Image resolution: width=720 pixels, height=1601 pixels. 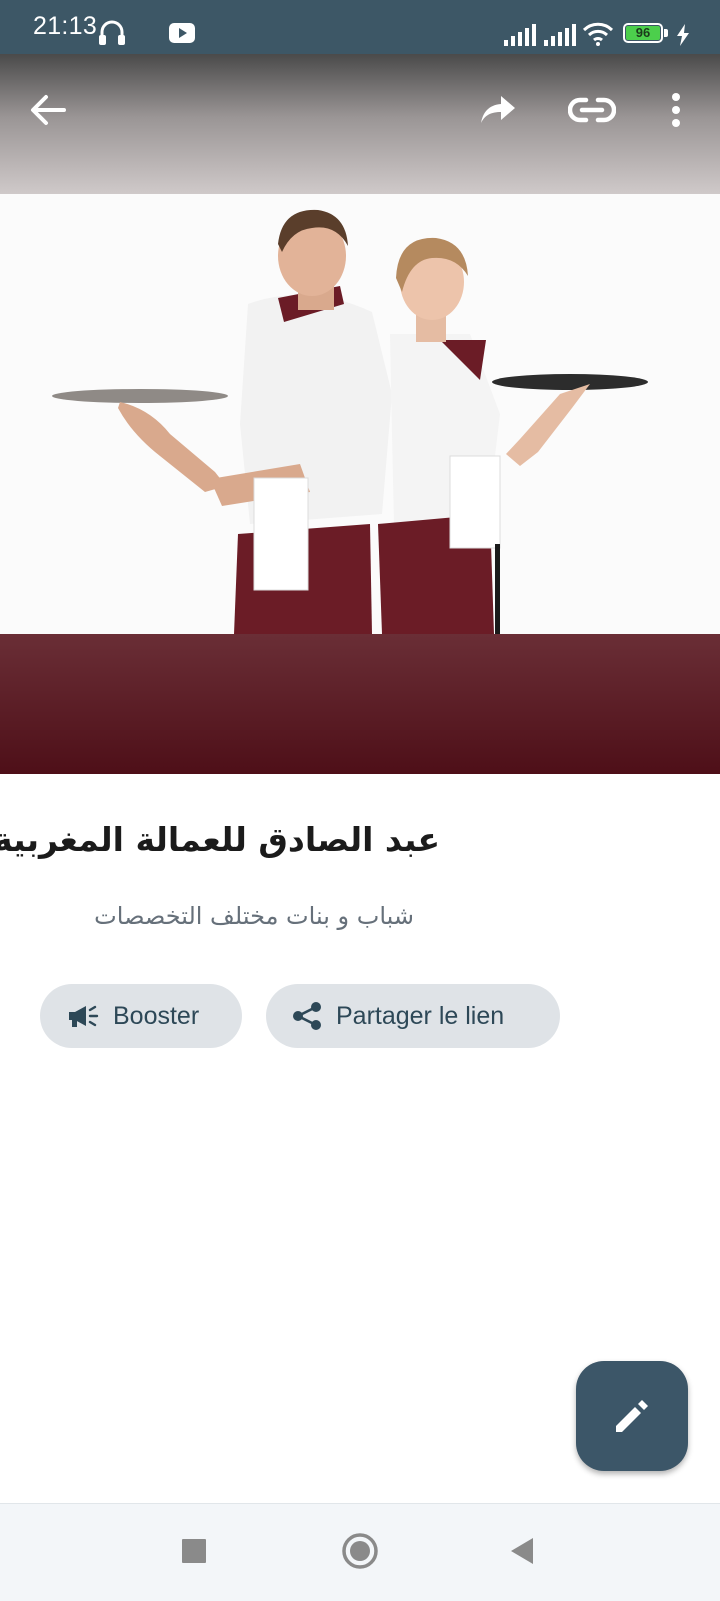 I want to click on photo-footer, so click(x=360, y=704).